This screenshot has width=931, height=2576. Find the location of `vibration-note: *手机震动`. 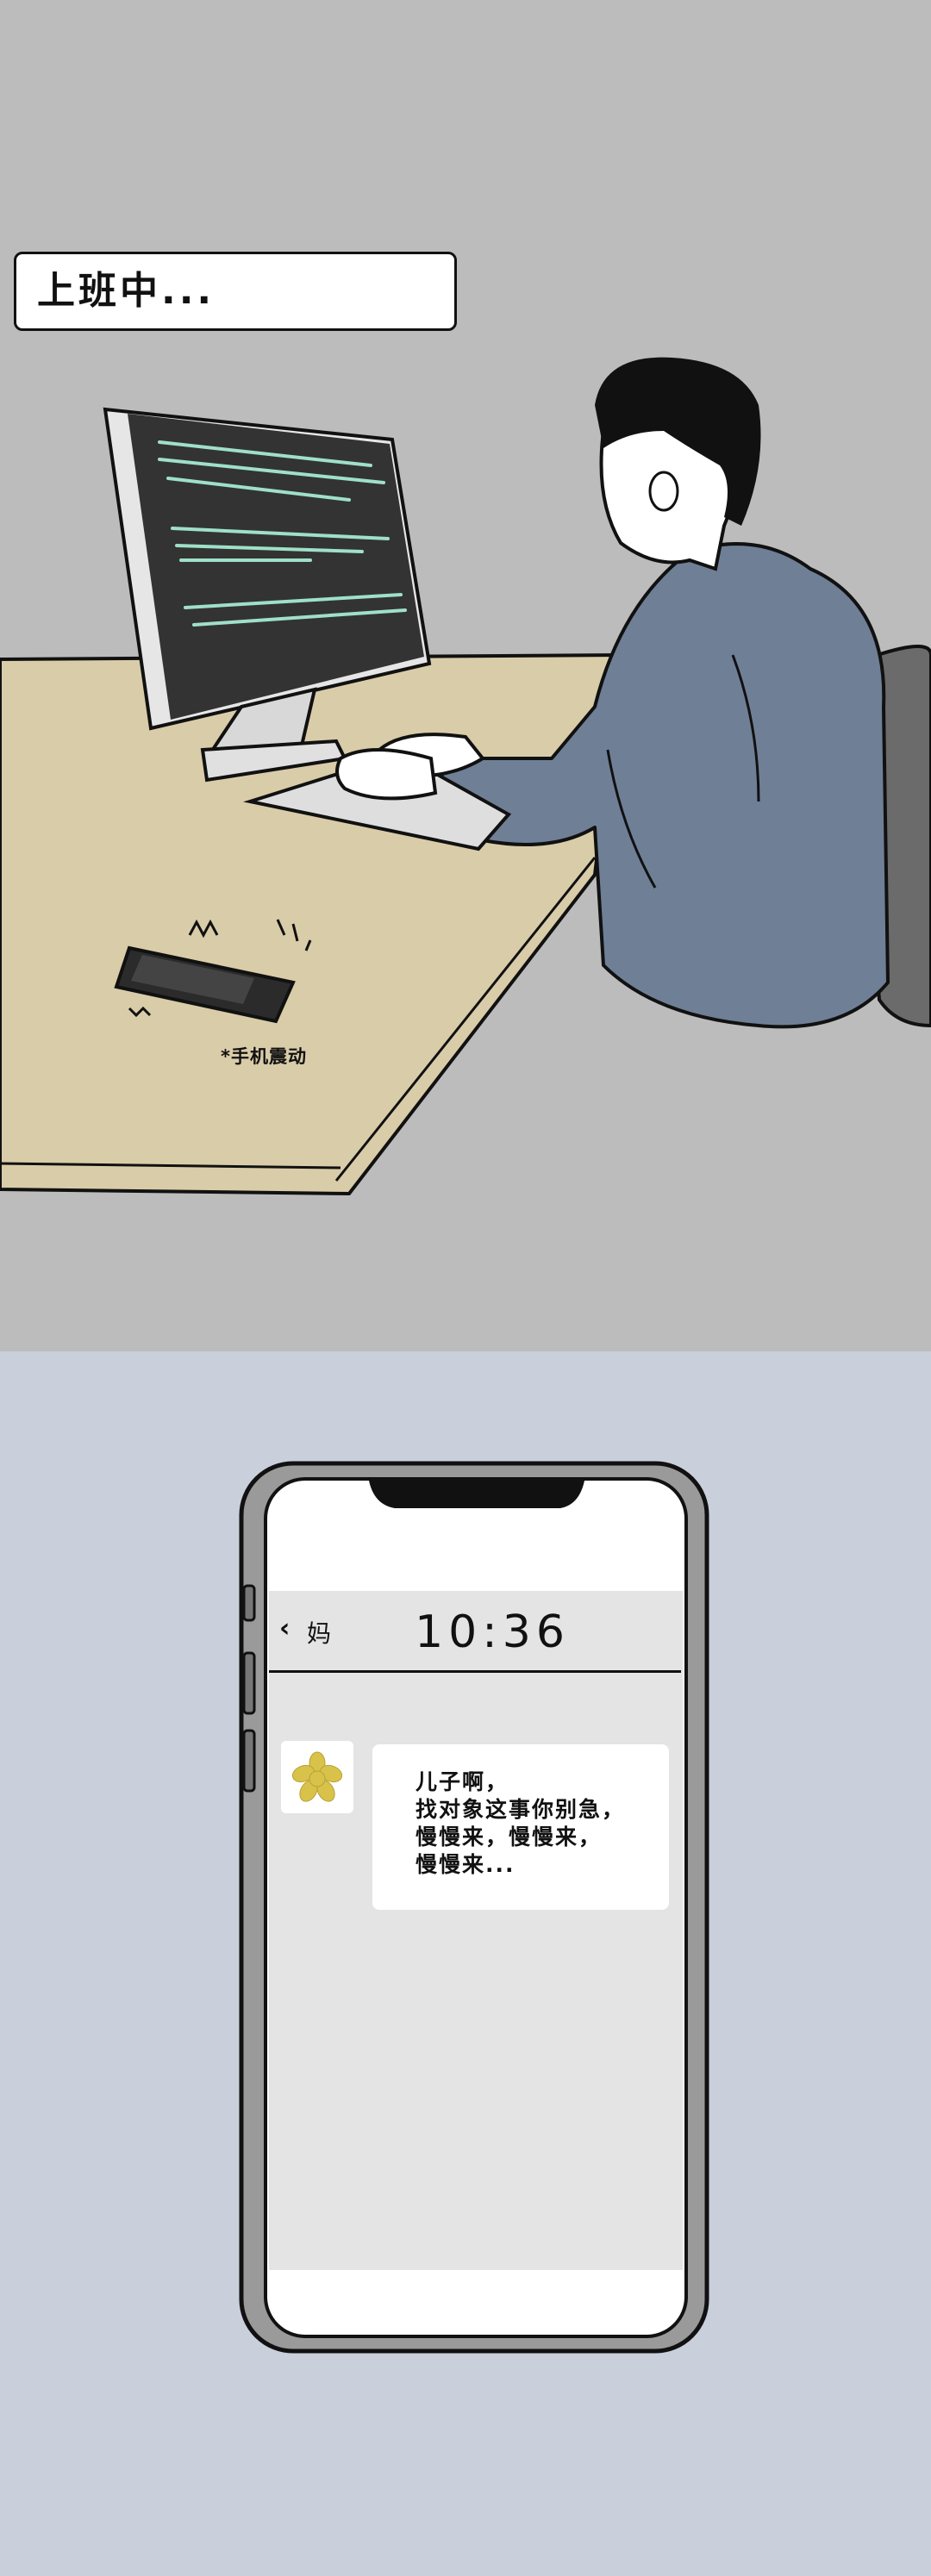

vibration-note: *手机震动 is located at coordinates (264, 1056).